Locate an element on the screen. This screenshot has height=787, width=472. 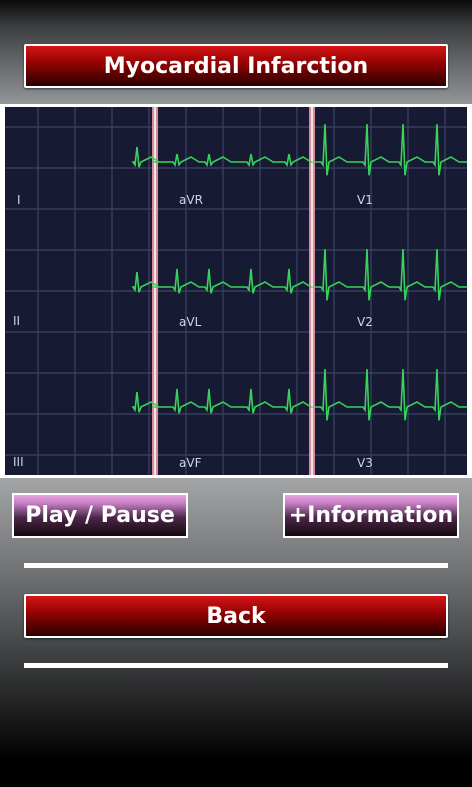
information-label: +Information is located at coordinates (371, 515).